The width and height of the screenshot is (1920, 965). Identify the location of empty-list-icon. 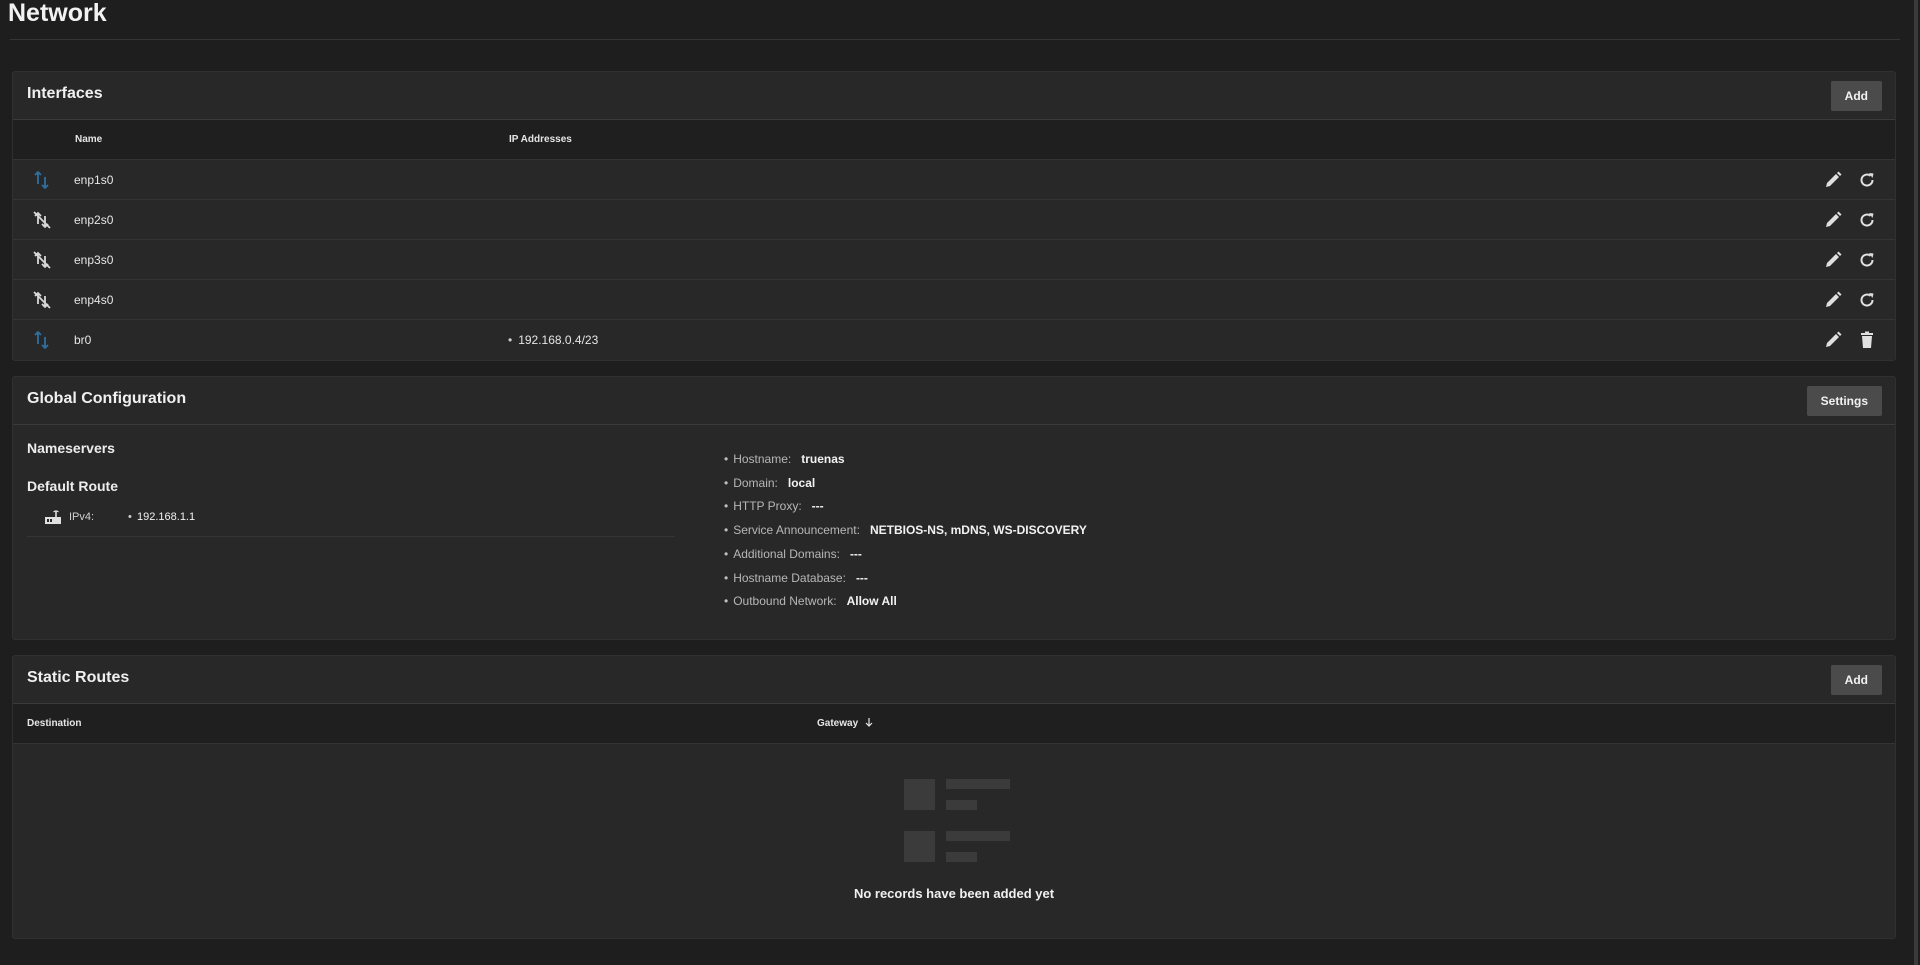
(957, 822).